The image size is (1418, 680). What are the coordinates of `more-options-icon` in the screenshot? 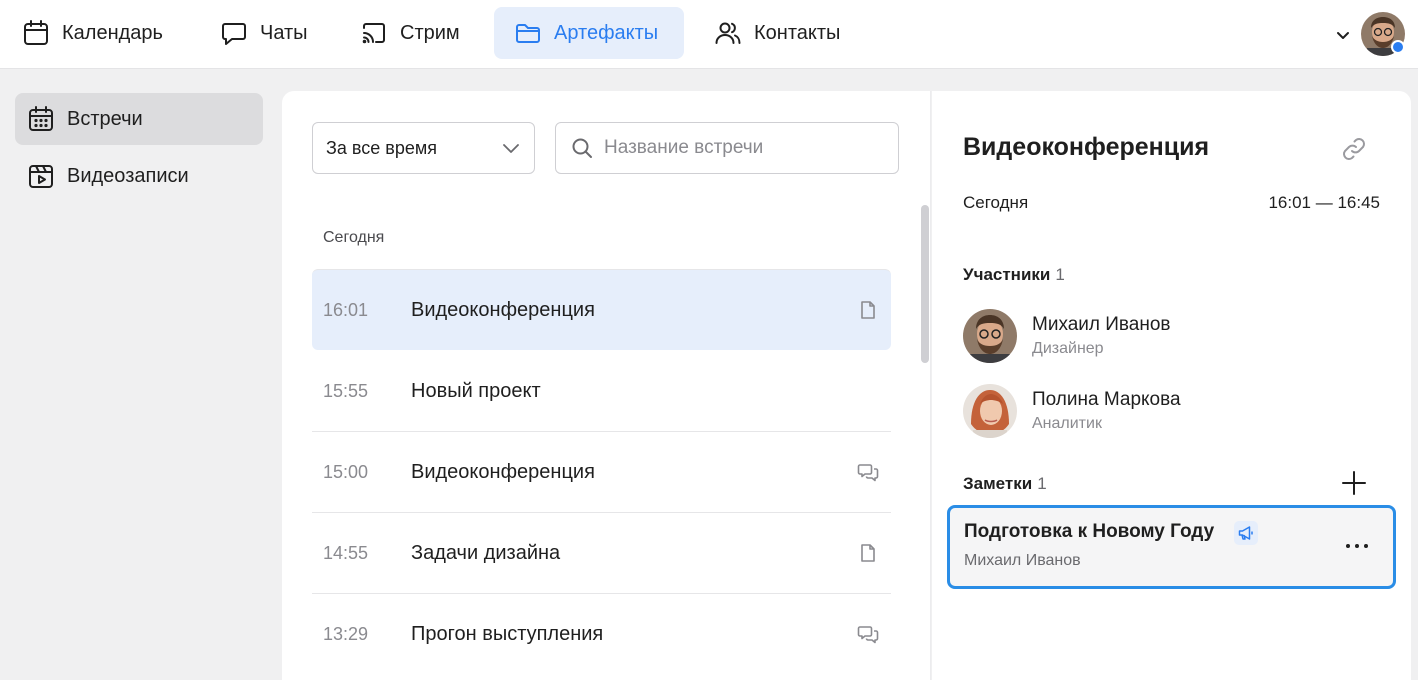 It's located at (1357, 546).